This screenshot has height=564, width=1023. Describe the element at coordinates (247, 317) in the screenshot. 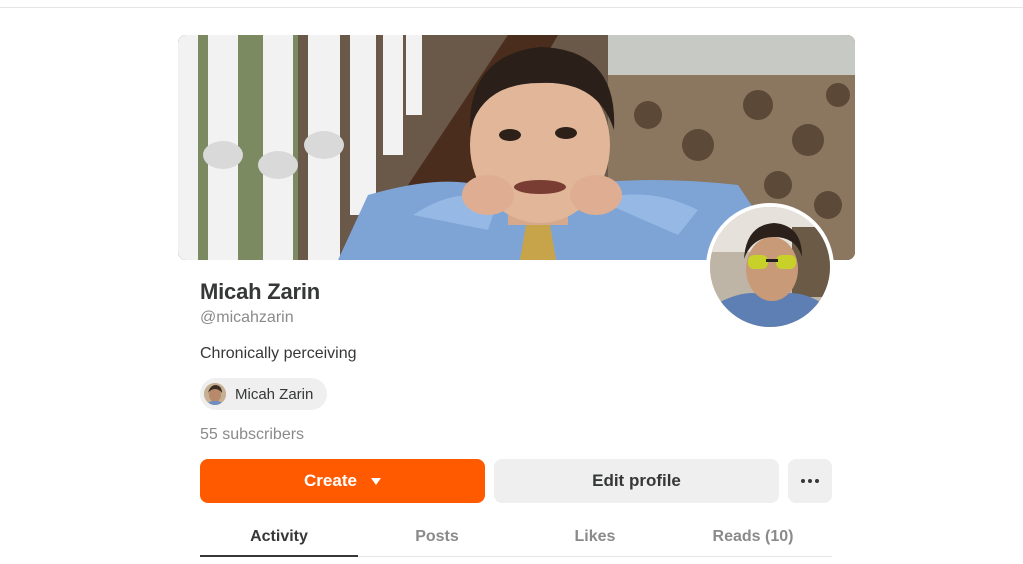

I see `profile-handle: @micahzarin` at that location.